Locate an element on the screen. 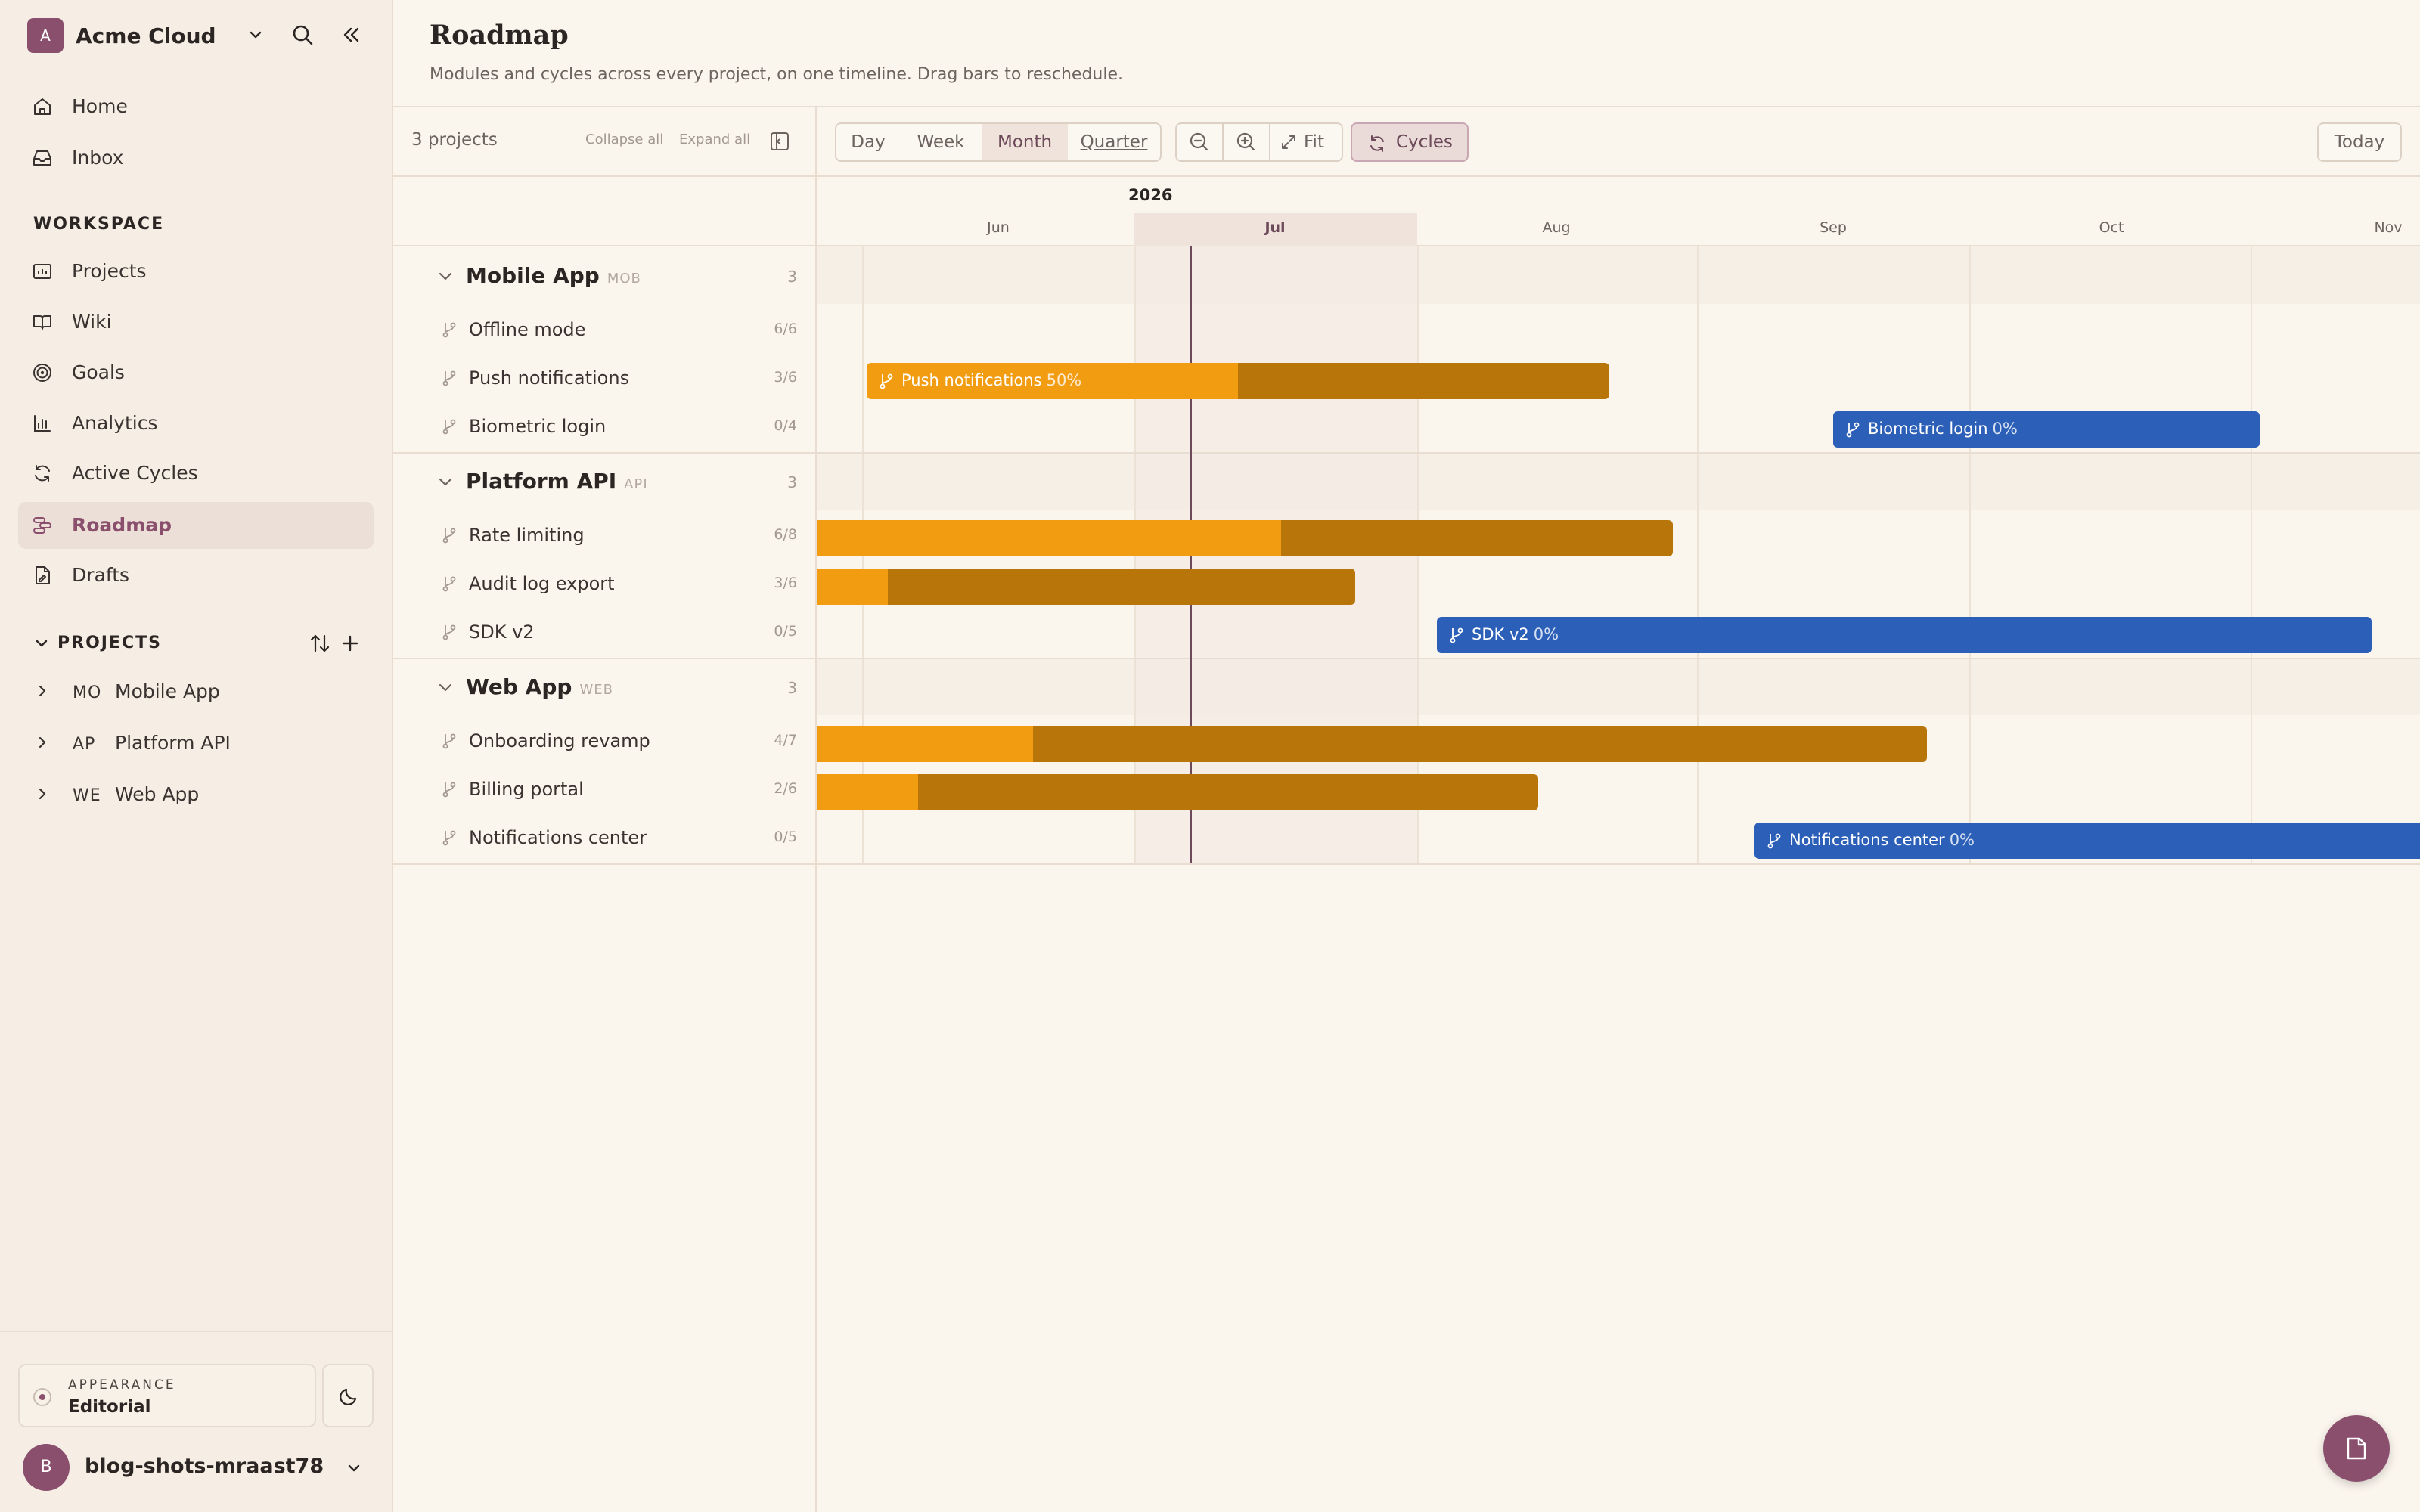 This screenshot has width=2420, height=1512. bar-progress-fill is located at coordinates (925, 744).